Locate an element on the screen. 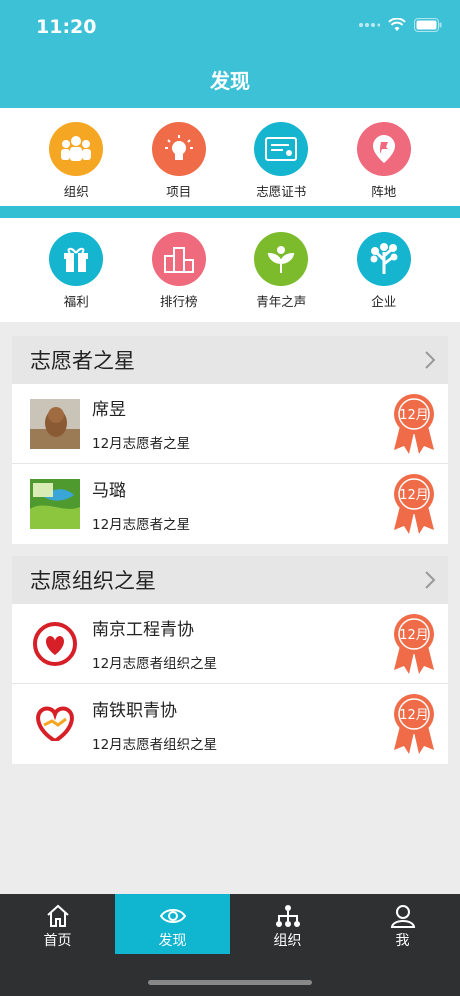 The image size is (460, 996). pin-icon is located at coordinates (383, 149).